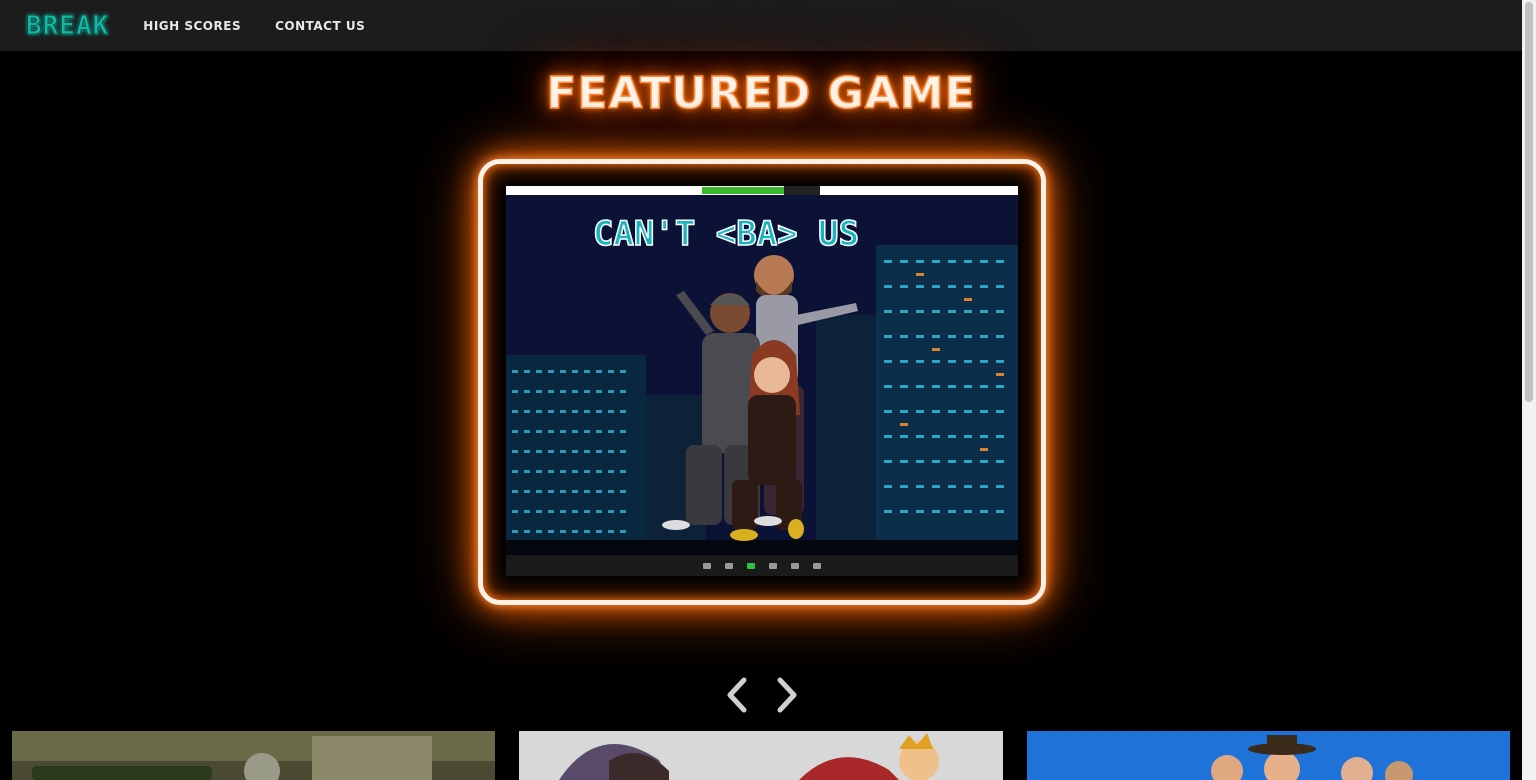  I want to click on nav-link-high-scores: HIGH SCORES, so click(192, 26).